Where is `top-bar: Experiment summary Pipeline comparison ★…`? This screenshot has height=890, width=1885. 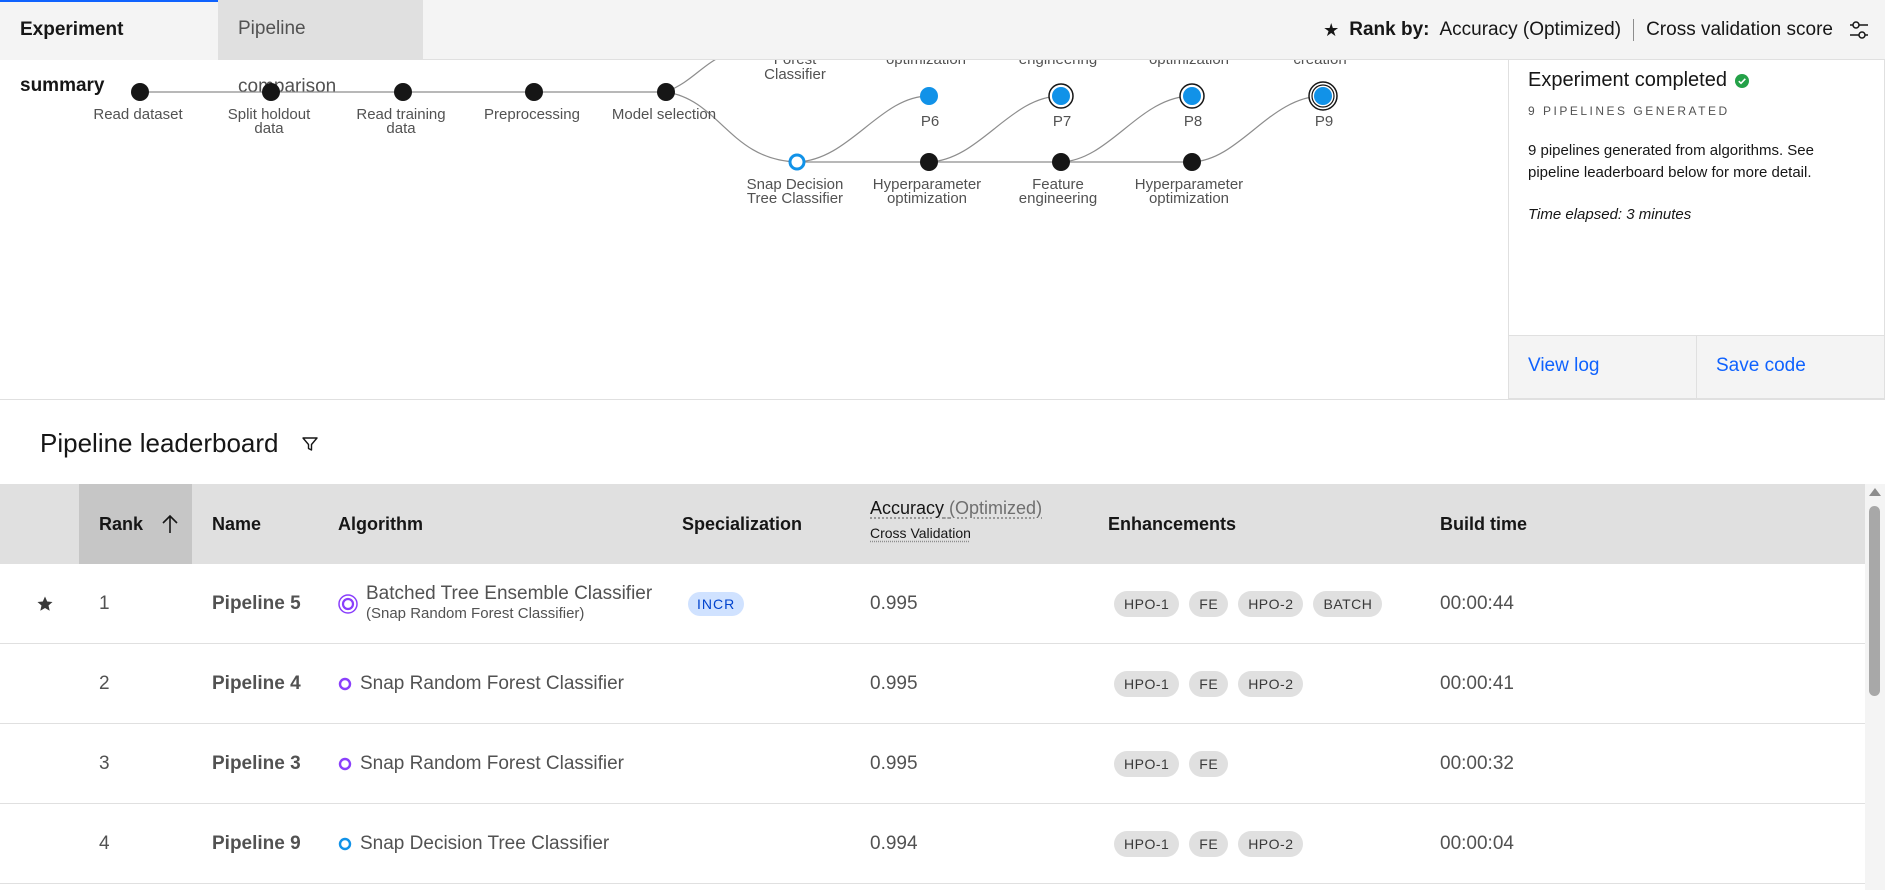
top-bar: Experiment summary Pipeline comparison ★… is located at coordinates (942, 48).